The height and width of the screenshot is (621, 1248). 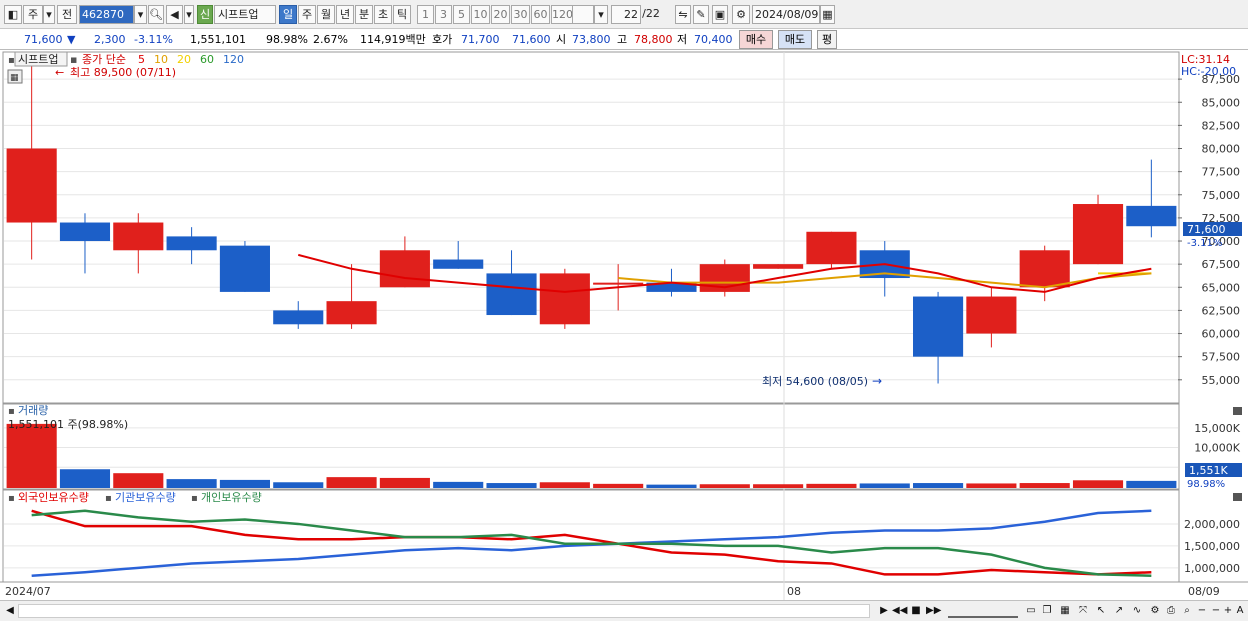 What do you see at coordinates (562, 14) in the screenshot?
I see `interval-button-120: 120` at bounding box center [562, 14].